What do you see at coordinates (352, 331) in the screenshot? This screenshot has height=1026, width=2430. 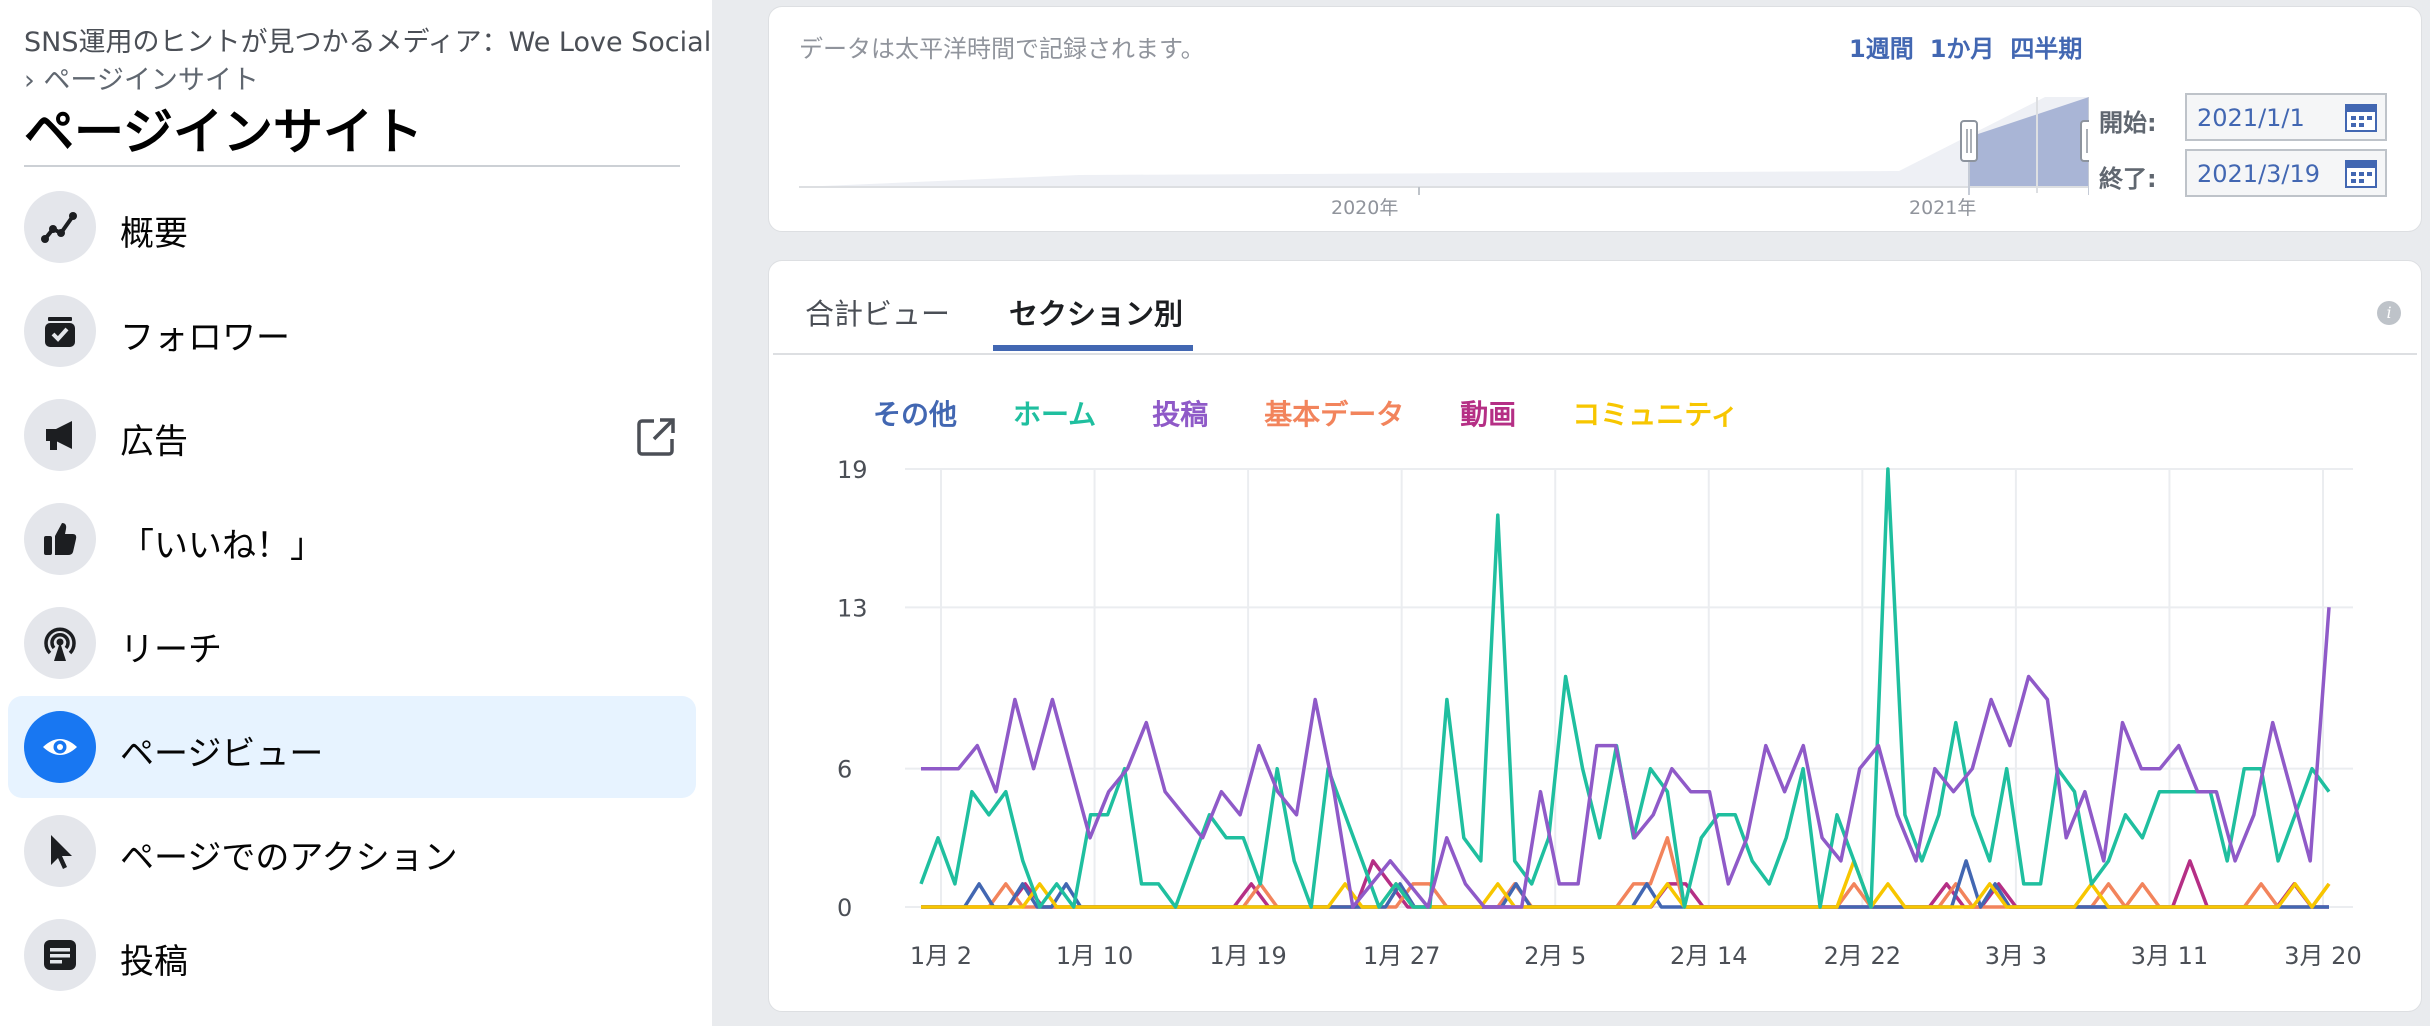 I see `sidebar-item-followers: フォロワー` at bounding box center [352, 331].